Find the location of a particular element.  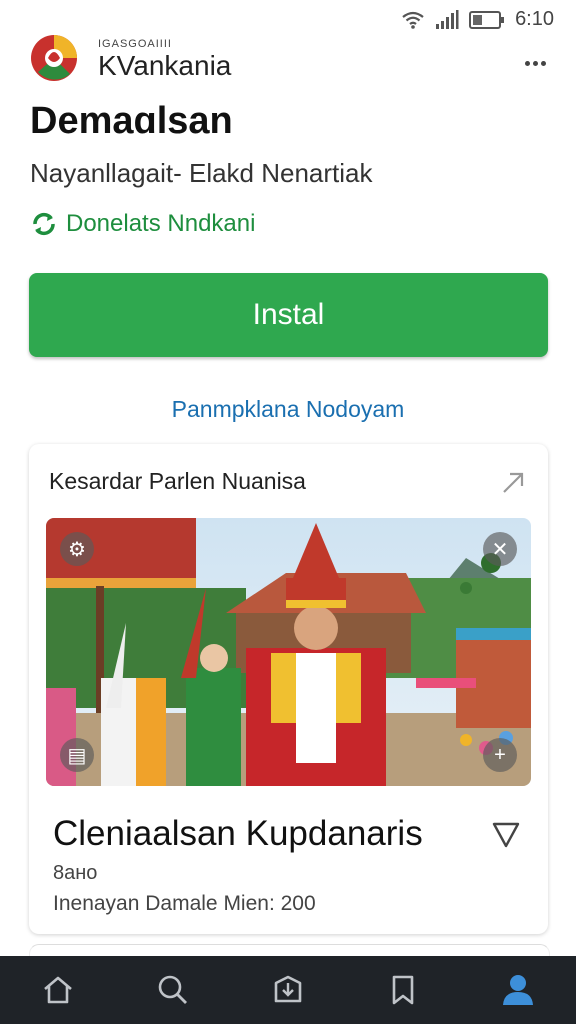

more-vert-icon is located at coordinates (535, 63).